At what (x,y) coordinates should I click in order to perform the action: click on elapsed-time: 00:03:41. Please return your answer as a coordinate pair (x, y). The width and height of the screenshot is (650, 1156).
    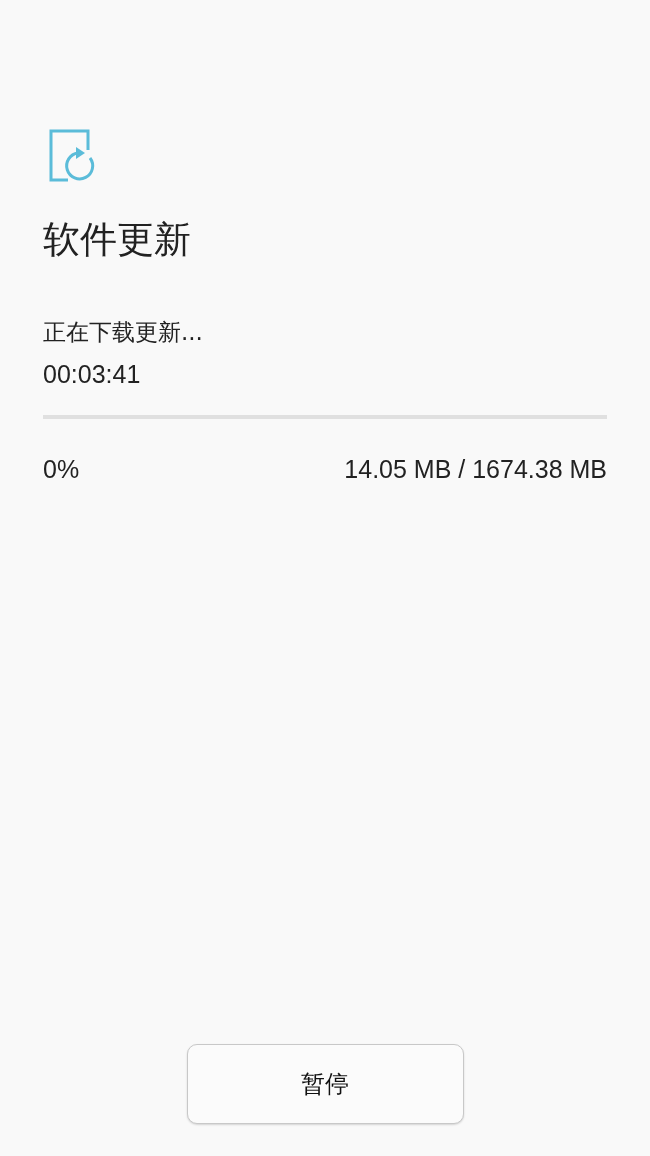
    Looking at the image, I should click on (92, 374).